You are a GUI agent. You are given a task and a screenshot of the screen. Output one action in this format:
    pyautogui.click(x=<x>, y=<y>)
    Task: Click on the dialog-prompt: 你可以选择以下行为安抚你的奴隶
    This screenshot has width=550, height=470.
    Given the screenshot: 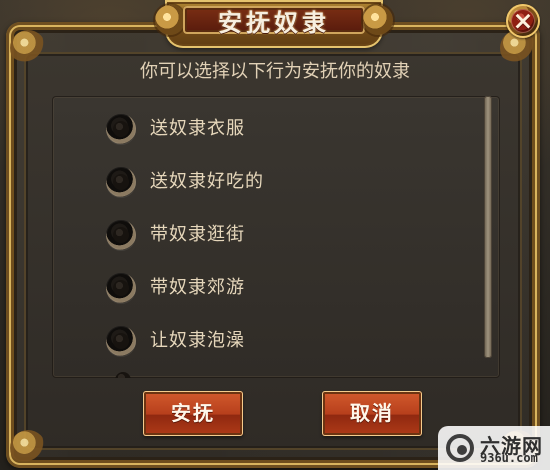 What is the action you would take?
    pyautogui.click(x=275, y=71)
    